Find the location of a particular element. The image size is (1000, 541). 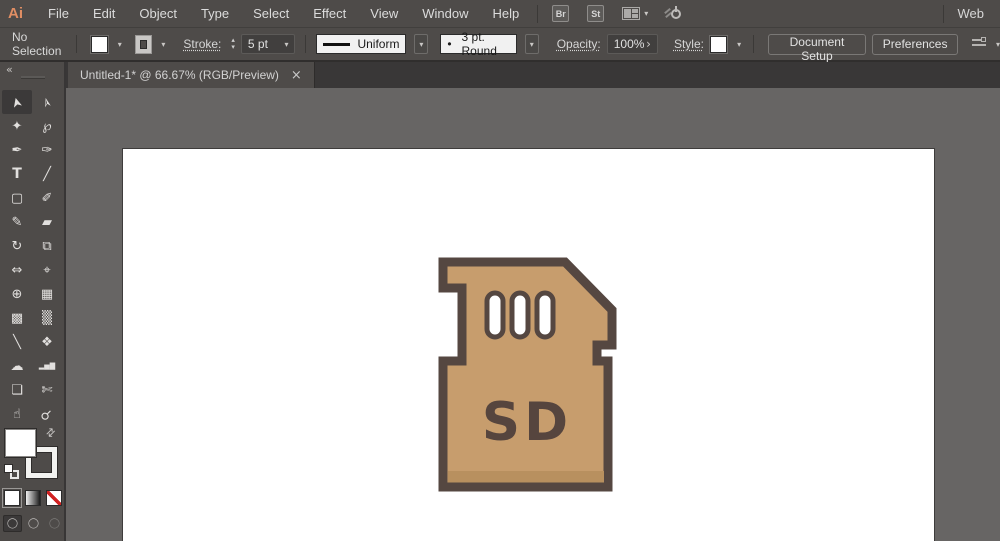

hand-tool: ☝ is located at coordinates (17, 414).